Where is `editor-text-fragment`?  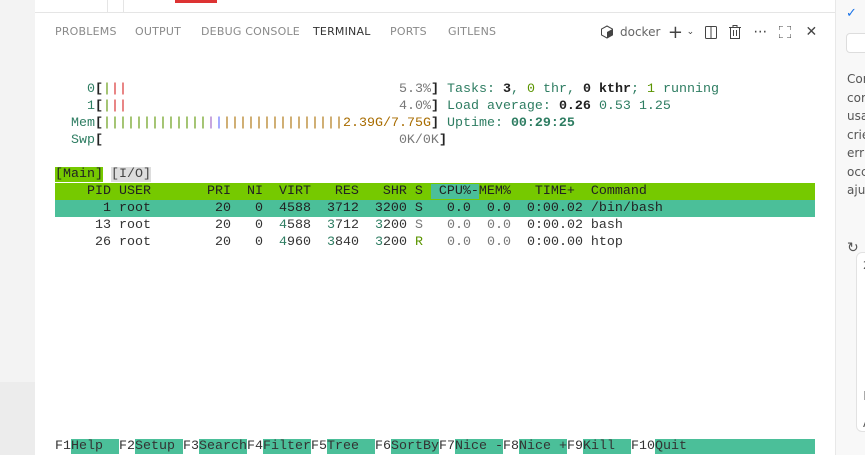 editor-text-fragment is located at coordinates (196, 1).